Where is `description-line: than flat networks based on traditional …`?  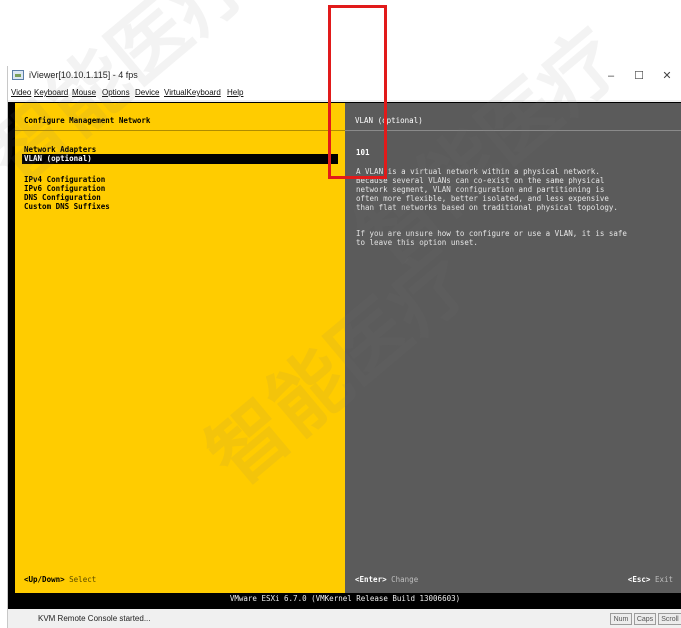
description-line: than flat networks based on traditional … is located at coordinates (487, 207).